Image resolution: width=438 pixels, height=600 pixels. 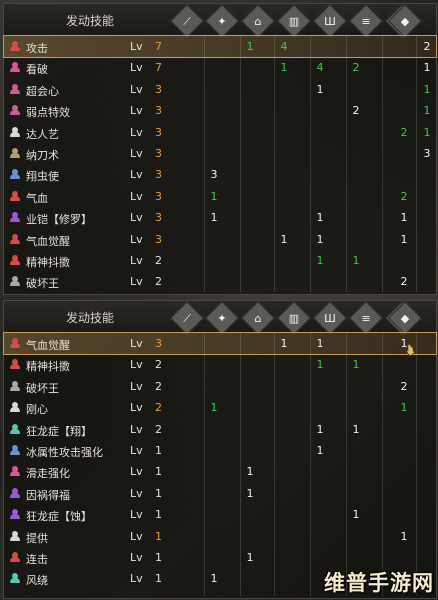 What do you see at coordinates (37, 410) in the screenshot?
I see `skill-name: 刚心` at bounding box center [37, 410].